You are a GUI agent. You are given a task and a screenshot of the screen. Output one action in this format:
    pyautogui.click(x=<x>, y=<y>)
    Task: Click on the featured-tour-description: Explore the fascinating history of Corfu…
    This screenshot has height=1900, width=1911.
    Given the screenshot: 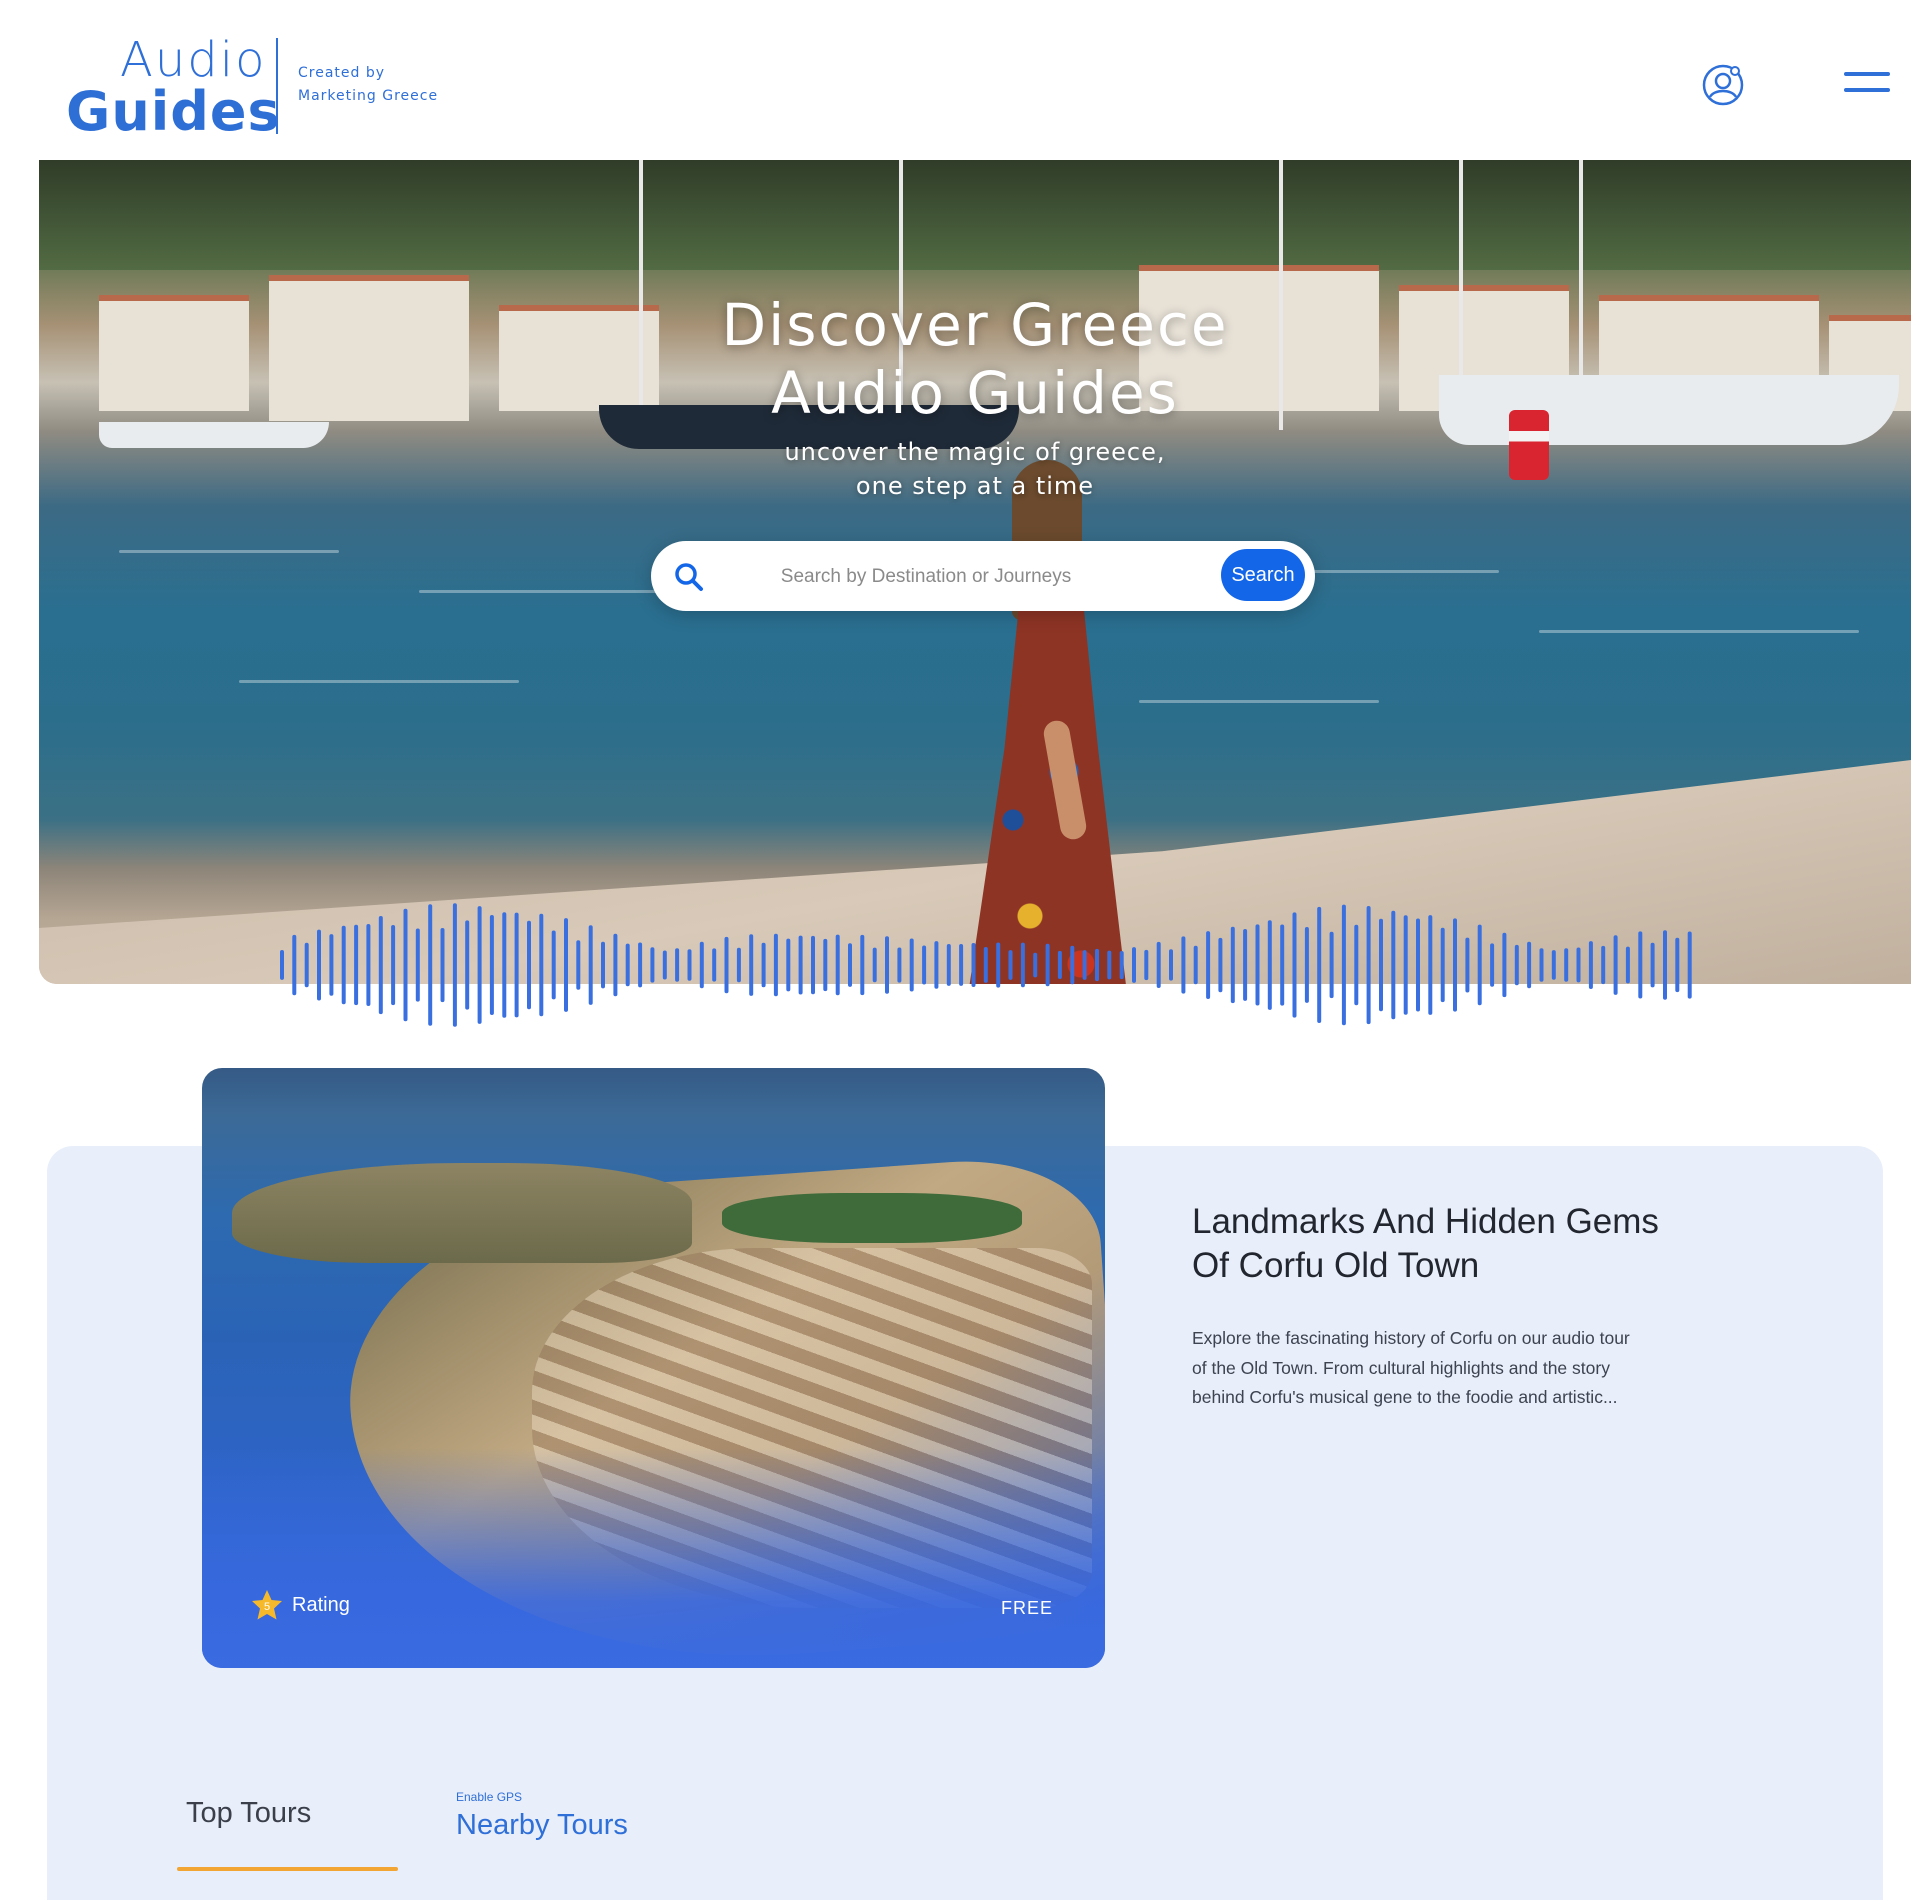 What is the action you would take?
    pyautogui.click(x=1462, y=1368)
    